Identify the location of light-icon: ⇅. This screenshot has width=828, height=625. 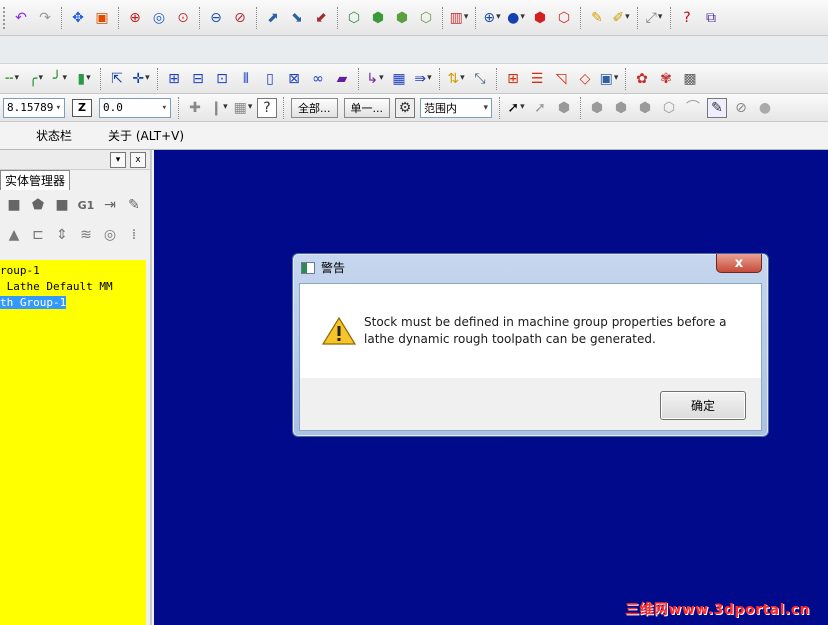
(456, 79).